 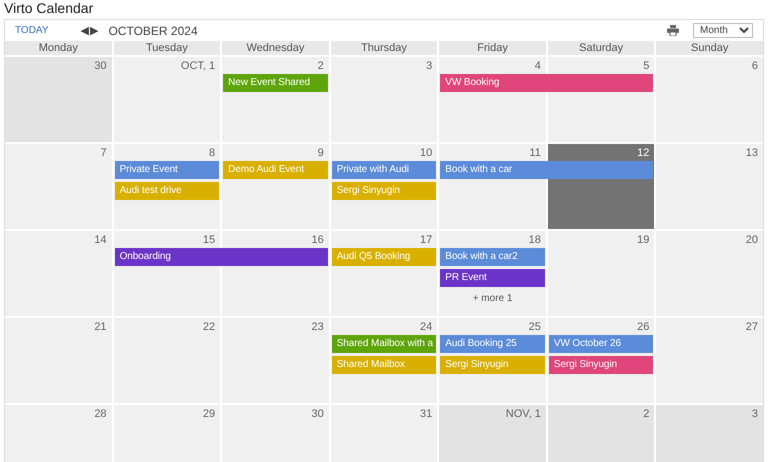 What do you see at coordinates (752, 240) in the screenshot?
I see `day-number: 20` at bounding box center [752, 240].